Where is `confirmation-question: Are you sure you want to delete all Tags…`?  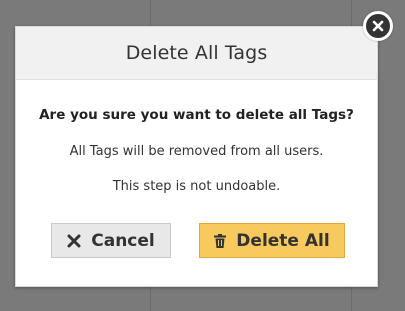
confirmation-question: Are you sure you want to delete all Tags… is located at coordinates (196, 115).